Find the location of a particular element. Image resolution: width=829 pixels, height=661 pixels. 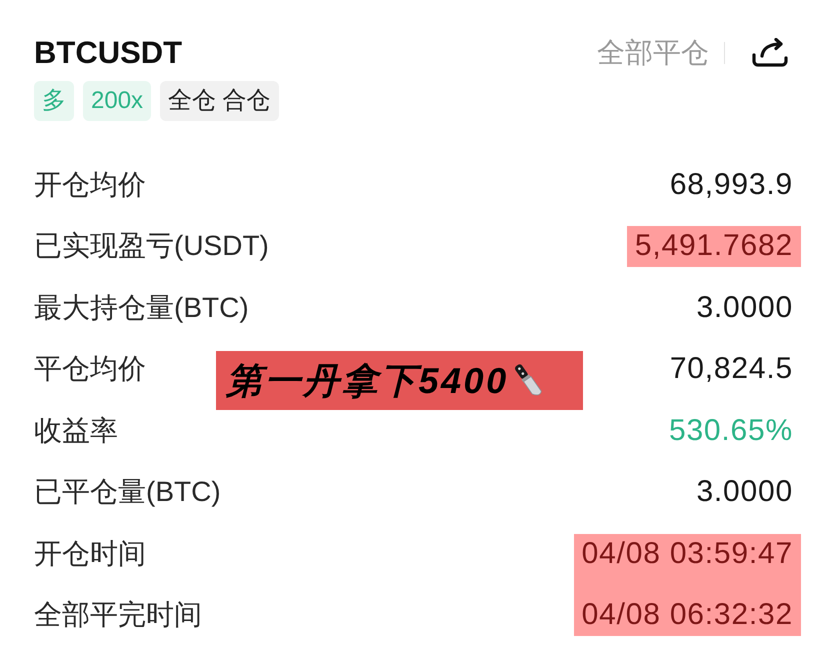

detail-value: 04/08 06:32:32 is located at coordinates (687, 610).